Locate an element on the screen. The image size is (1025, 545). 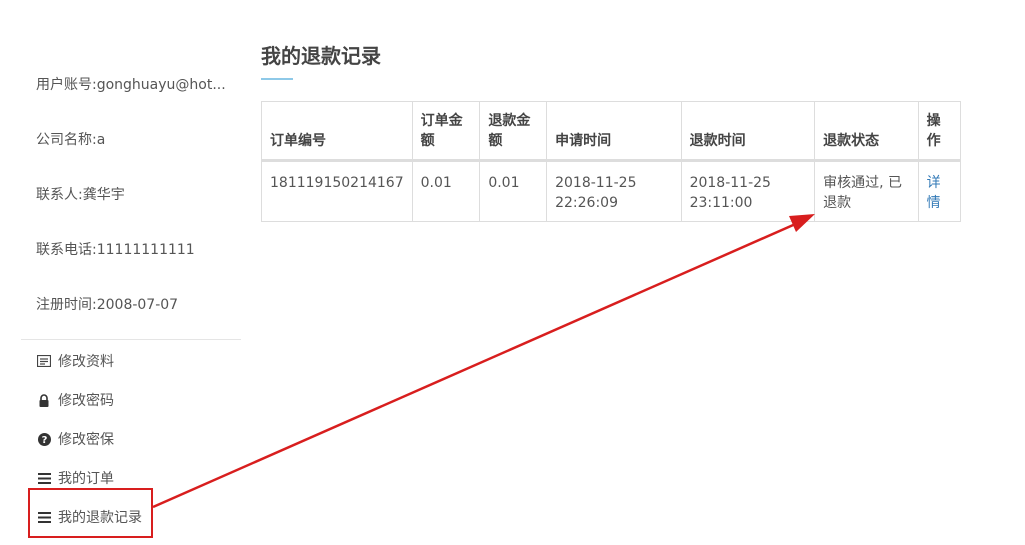
contact-info: 联系人:龚华宇 is located at coordinates (80, 195).